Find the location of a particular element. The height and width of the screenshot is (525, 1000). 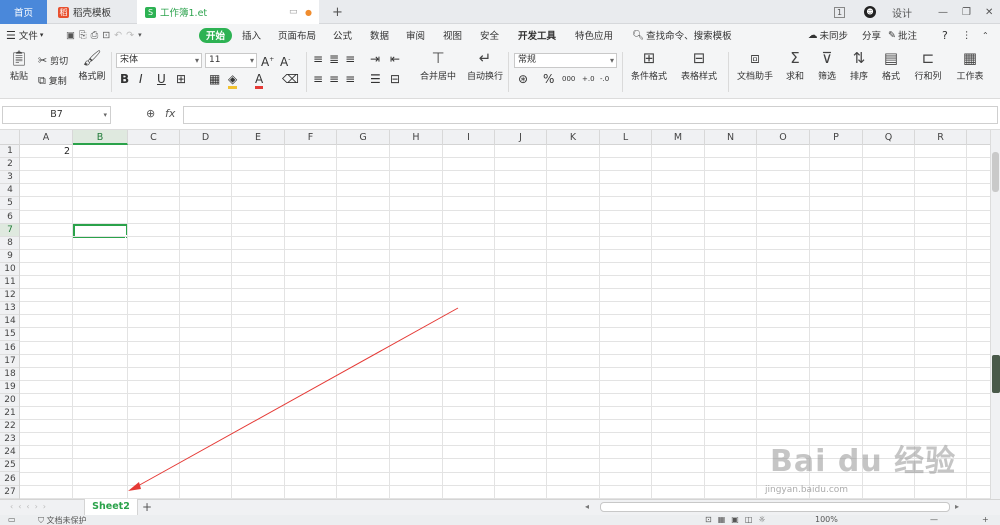

column-header-n: N is located at coordinates (731, 137).